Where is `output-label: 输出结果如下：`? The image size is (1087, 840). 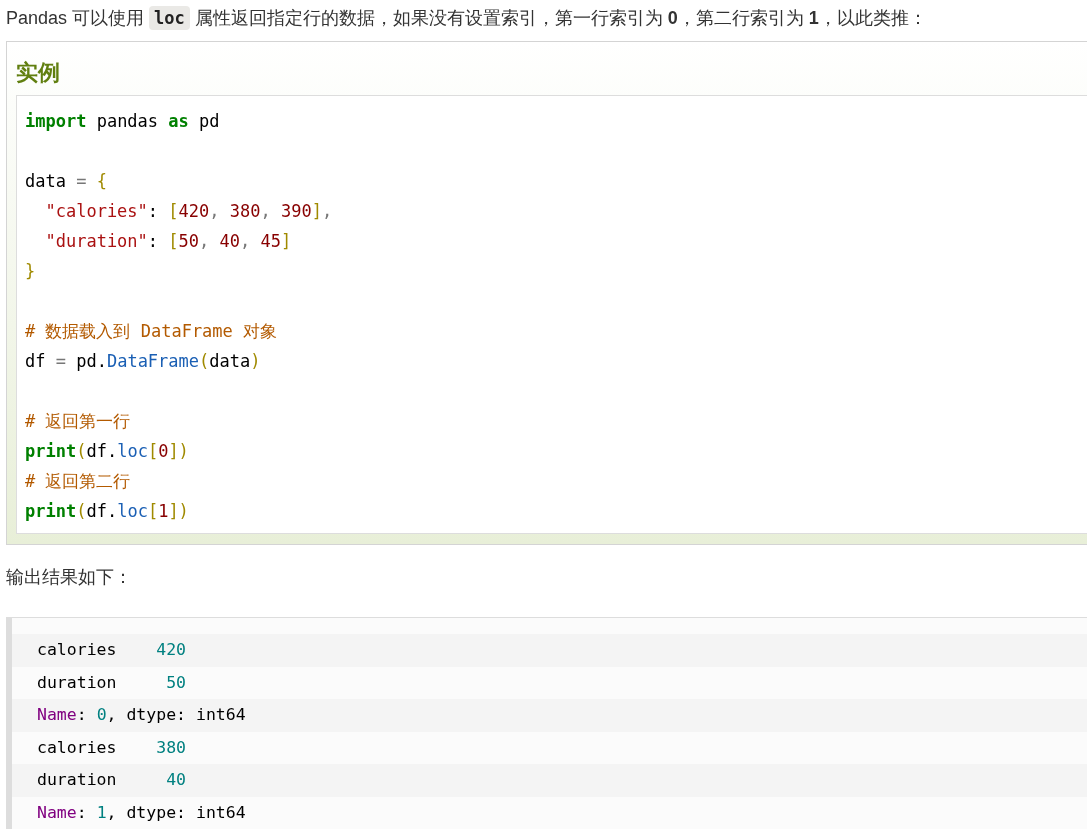
output-label: 输出结果如下： is located at coordinates (69, 577).